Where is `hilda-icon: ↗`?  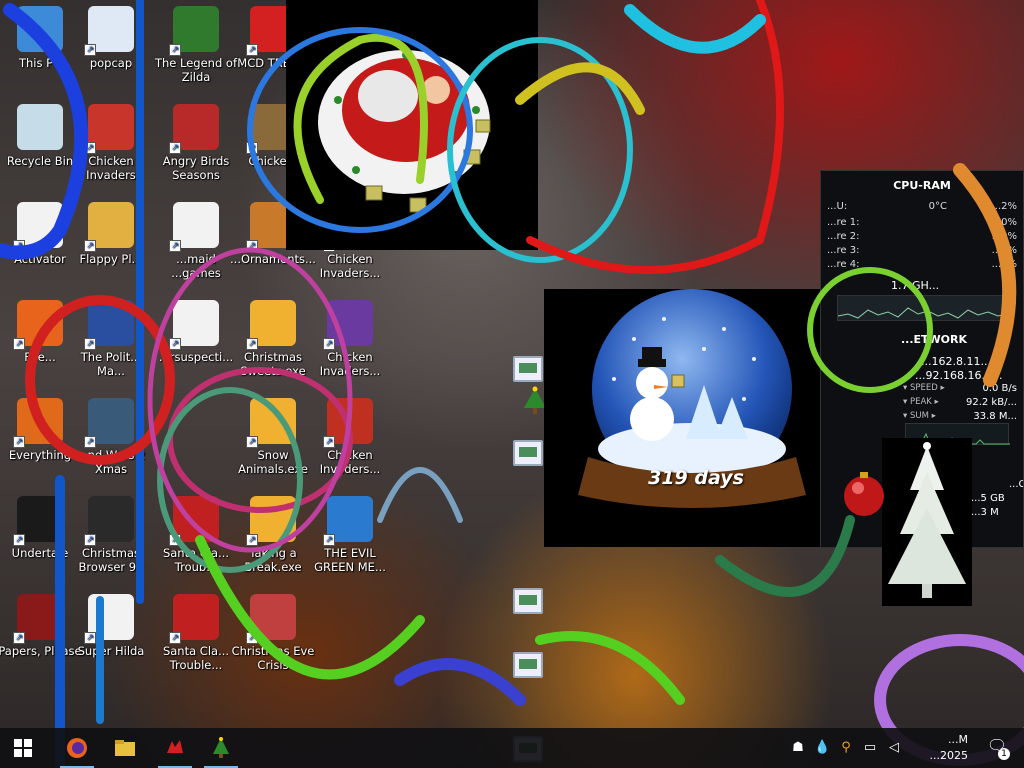 hilda-icon: ↗ is located at coordinates (109, 619).